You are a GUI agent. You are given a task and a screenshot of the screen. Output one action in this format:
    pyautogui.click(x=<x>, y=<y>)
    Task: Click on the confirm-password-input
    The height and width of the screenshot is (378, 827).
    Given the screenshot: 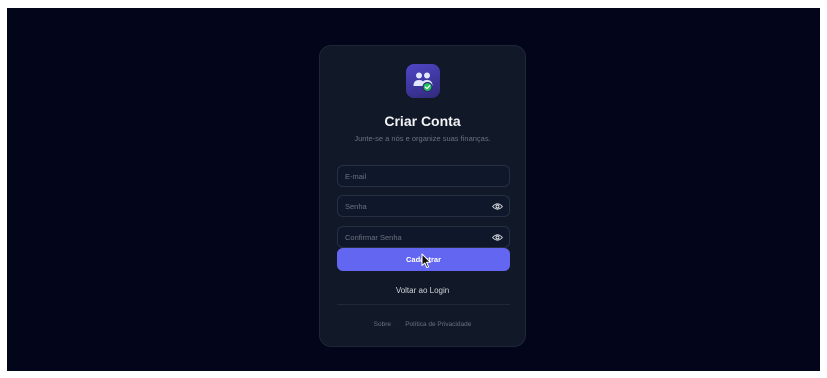 What is the action you would take?
    pyautogui.click(x=423, y=237)
    